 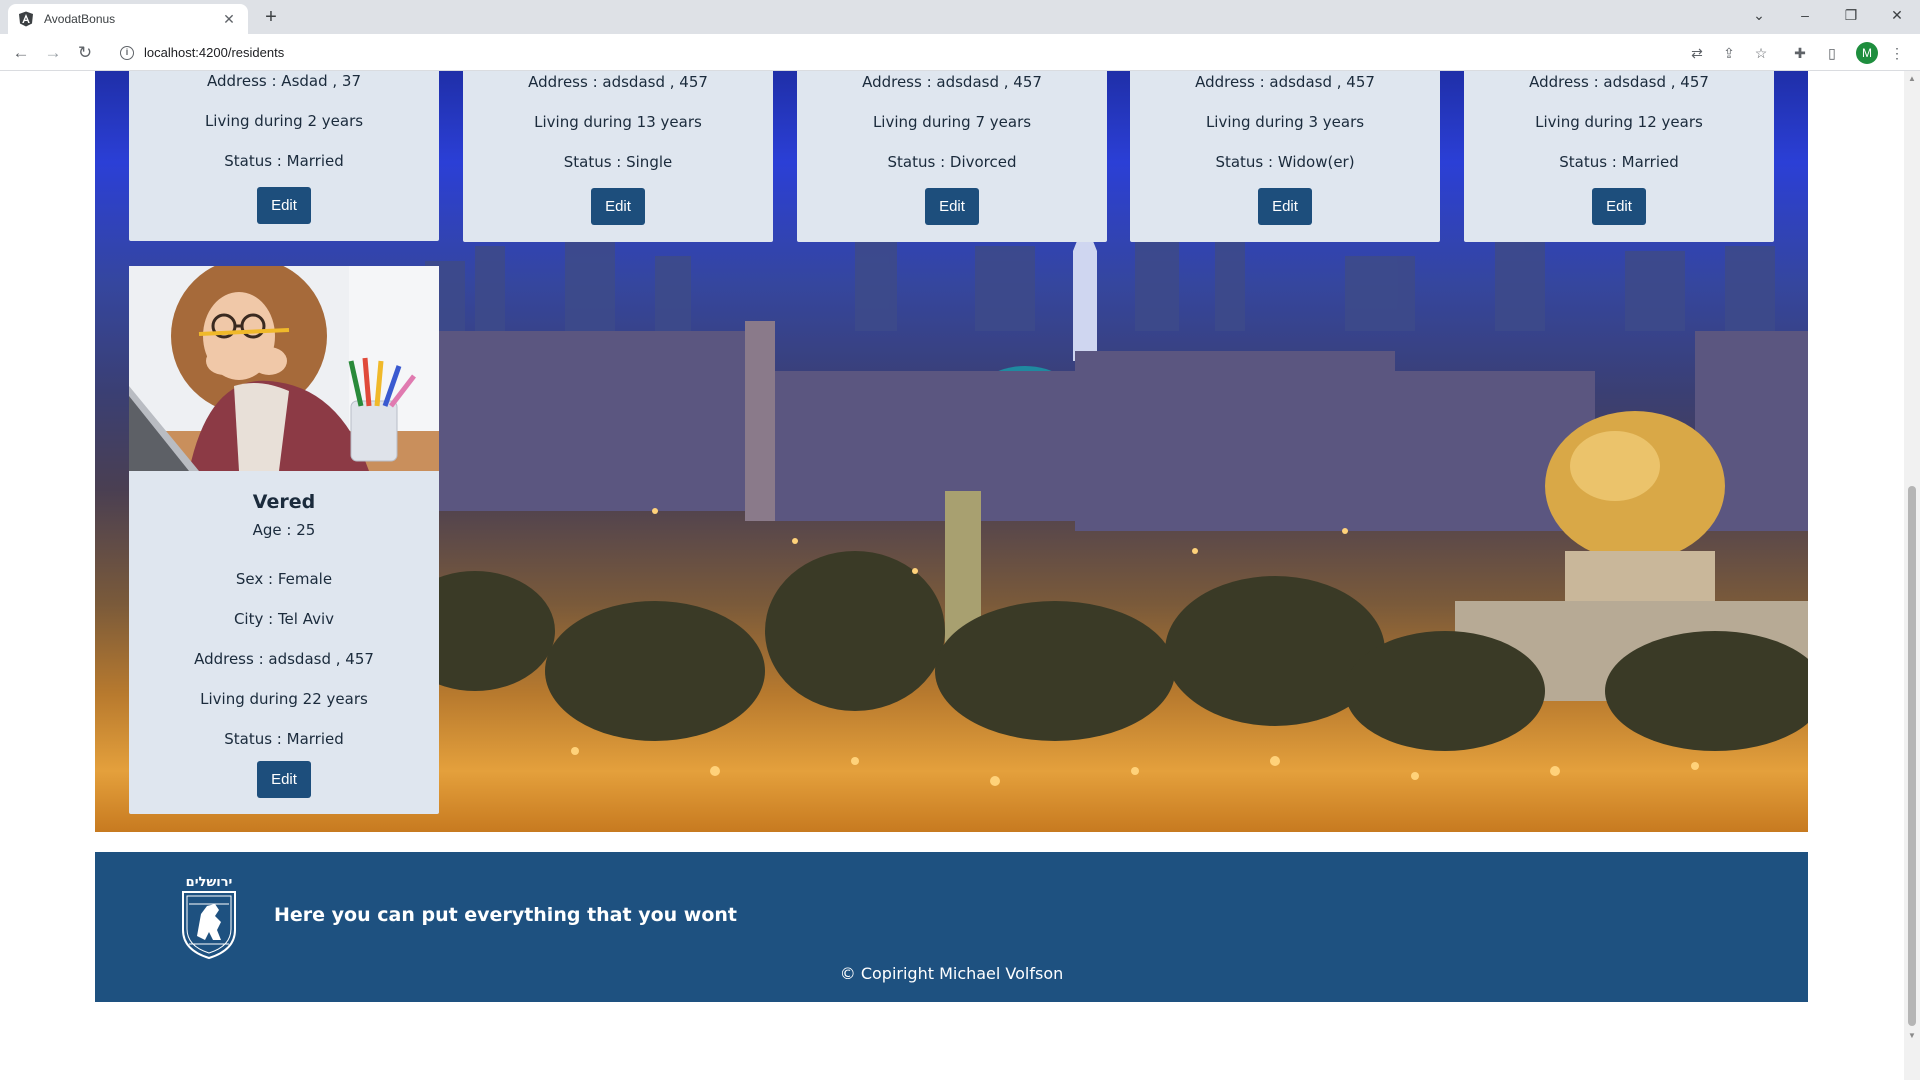 I want to click on angular-logo-icon, so click(x=26, y=19).